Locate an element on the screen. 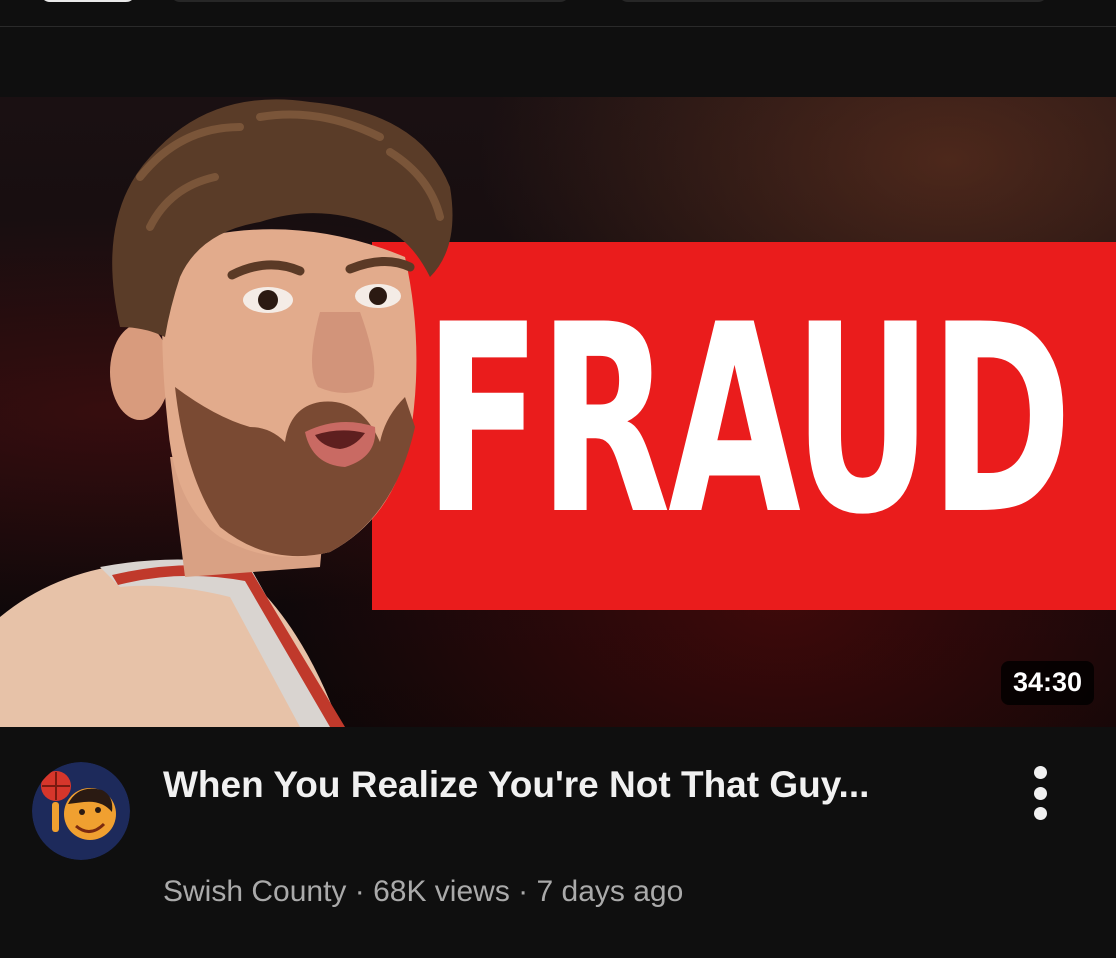  channel-name: Swish County is located at coordinates (254, 891).